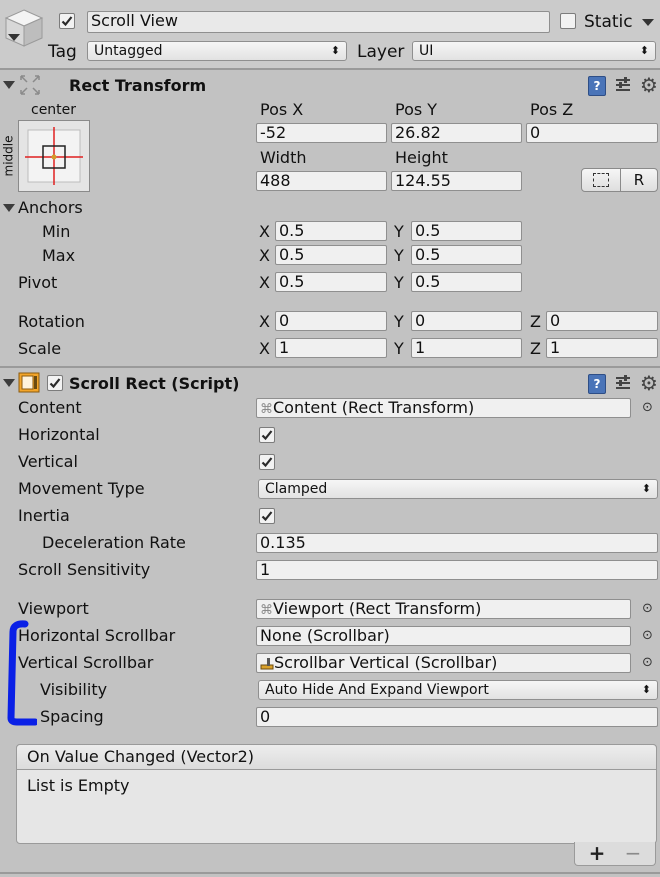  What do you see at coordinates (9, 85) in the screenshot?
I see `rect-transform-foldout-icon` at bounding box center [9, 85].